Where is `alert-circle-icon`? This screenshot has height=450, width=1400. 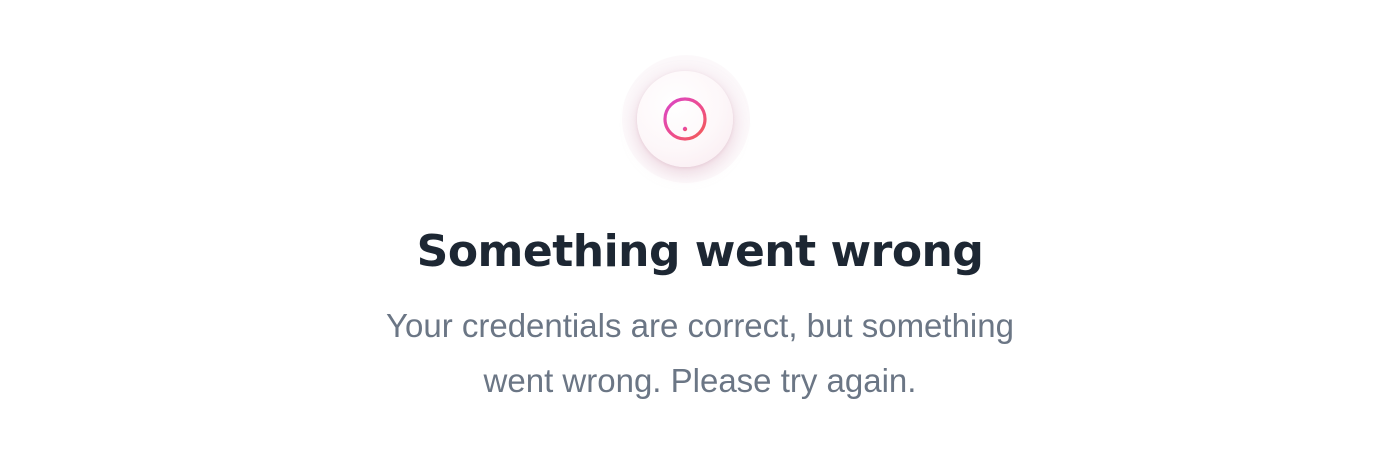
alert-circle-icon is located at coordinates (685, 119).